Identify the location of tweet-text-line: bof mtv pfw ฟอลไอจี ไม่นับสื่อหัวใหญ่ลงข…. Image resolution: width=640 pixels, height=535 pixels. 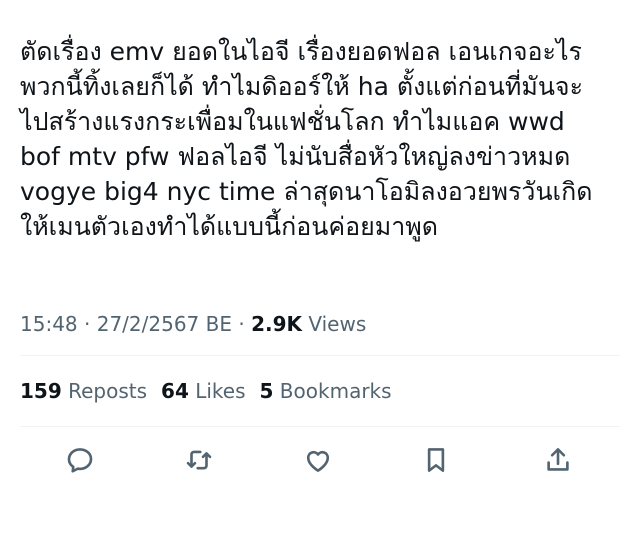
(295, 156).